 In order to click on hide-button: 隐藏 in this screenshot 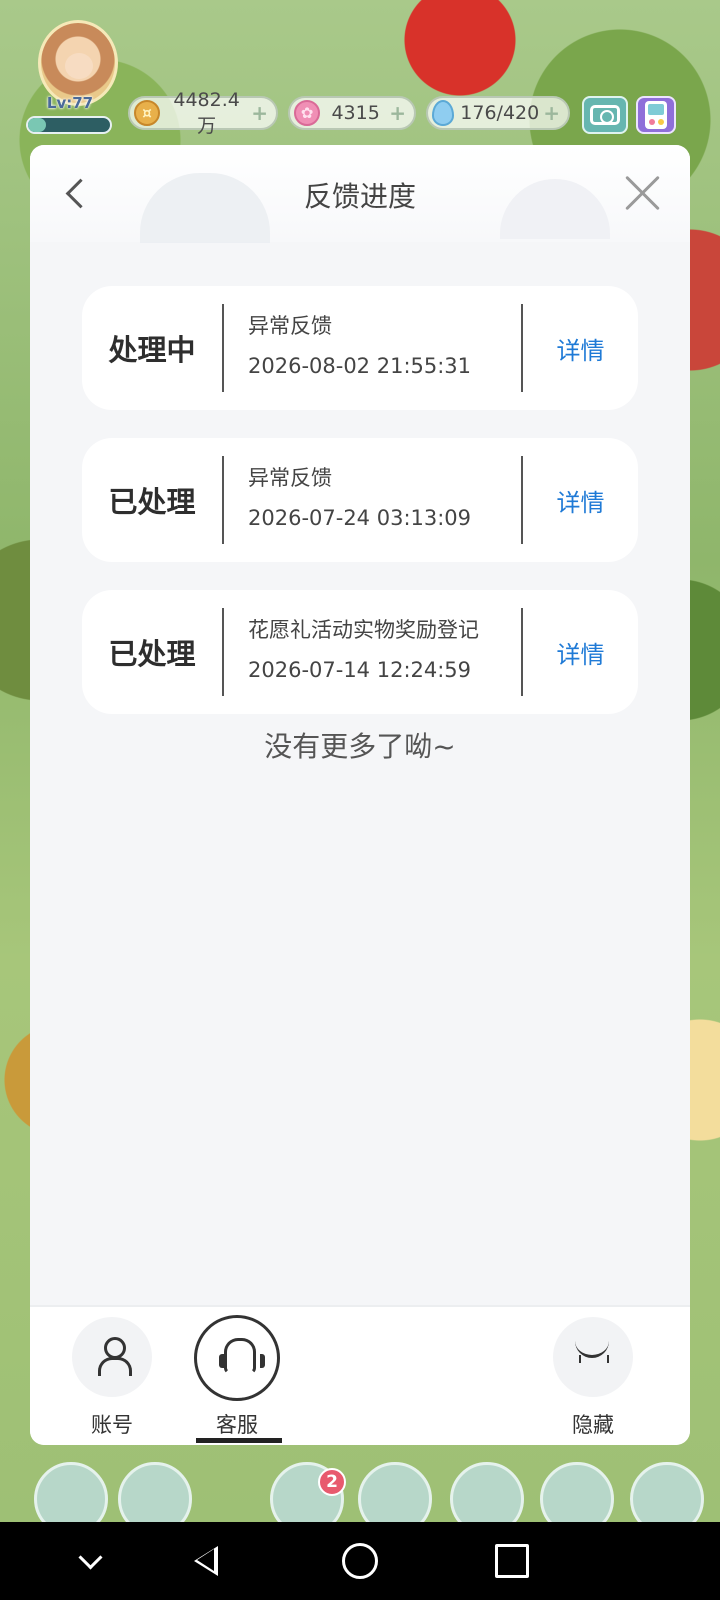, I will do `click(593, 1380)`.